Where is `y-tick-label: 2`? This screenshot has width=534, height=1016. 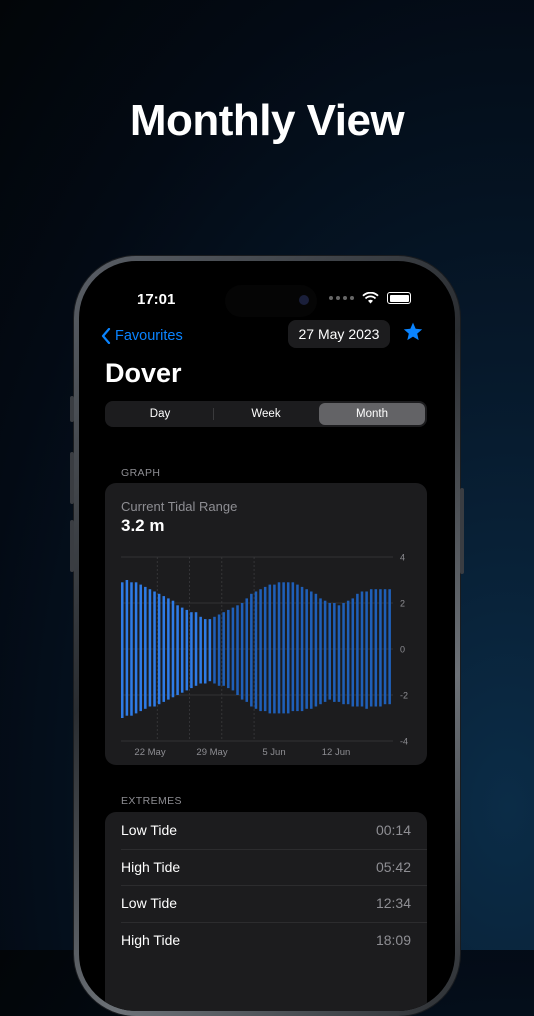
y-tick-label: 2 is located at coordinates (402, 604).